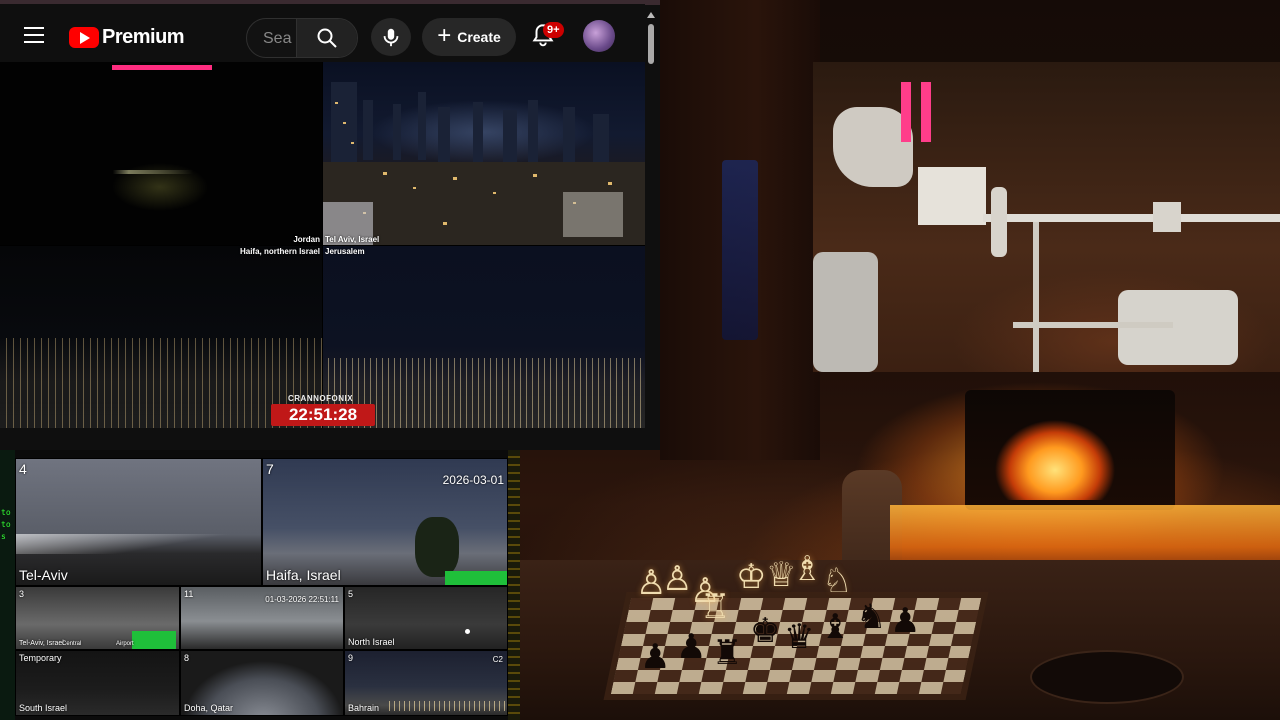  Describe the element at coordinates (161, 153) in the screenshot. I see `feed-jordan: Jordan` at that location.